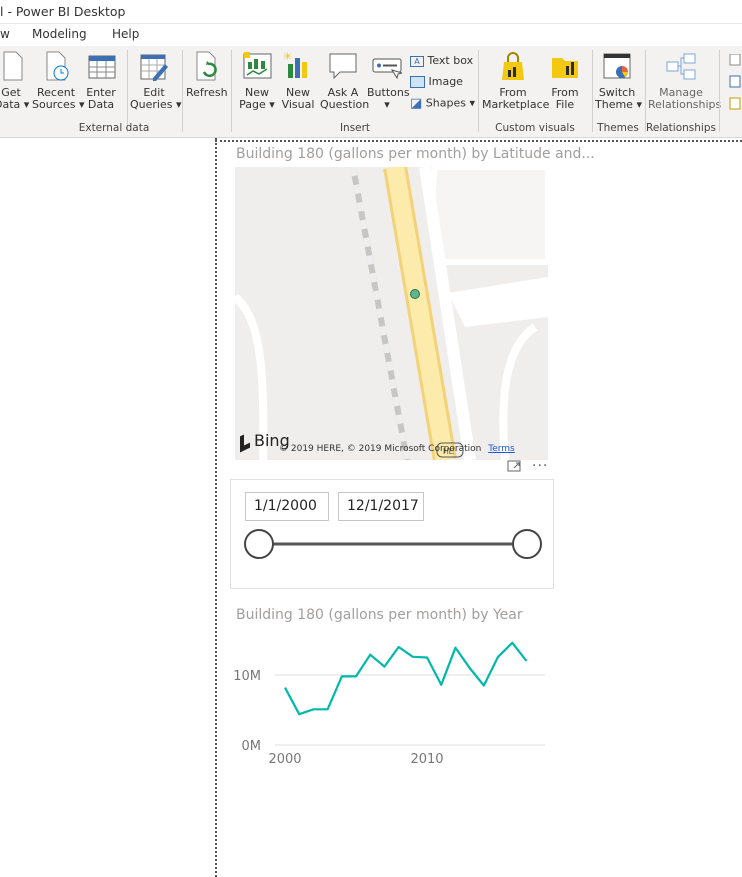  Describe the element at coordinates (406, 678) in the screenshot. I see `series-line` at that location.